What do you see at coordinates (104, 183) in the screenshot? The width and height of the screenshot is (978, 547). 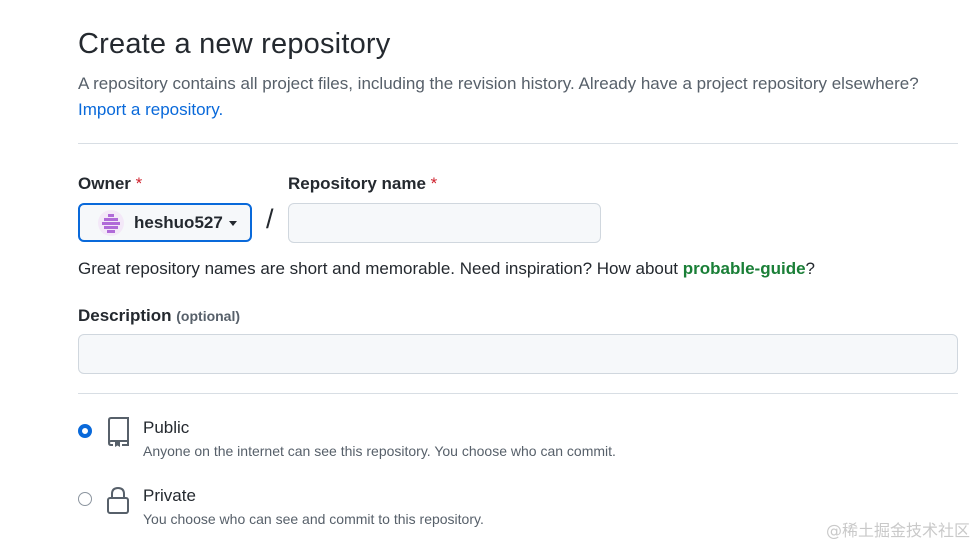 I see `owner-label-text: Owner` at bounding box center [104, 183].